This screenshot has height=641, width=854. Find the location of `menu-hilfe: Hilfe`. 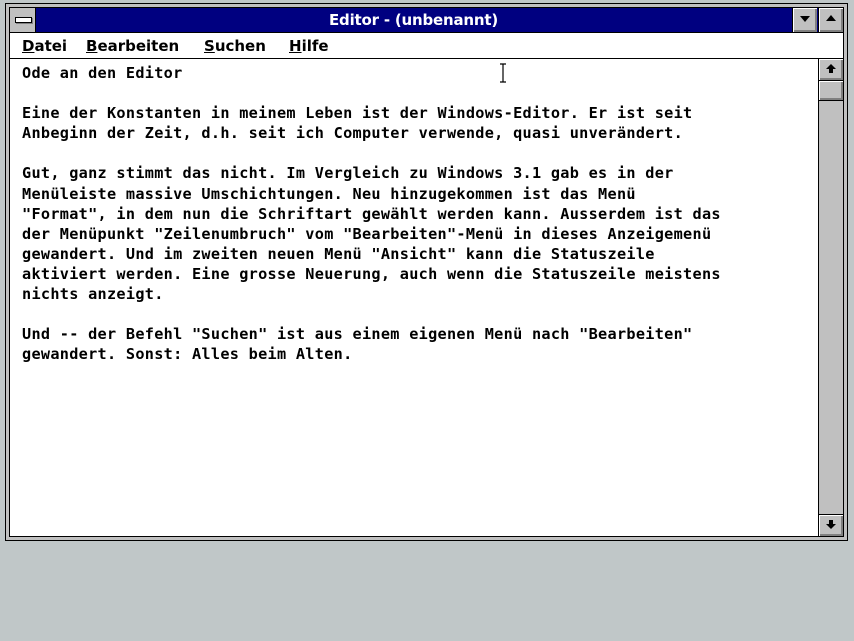

menu-hilfe: Hilfe is located at coordinates (309, 46).